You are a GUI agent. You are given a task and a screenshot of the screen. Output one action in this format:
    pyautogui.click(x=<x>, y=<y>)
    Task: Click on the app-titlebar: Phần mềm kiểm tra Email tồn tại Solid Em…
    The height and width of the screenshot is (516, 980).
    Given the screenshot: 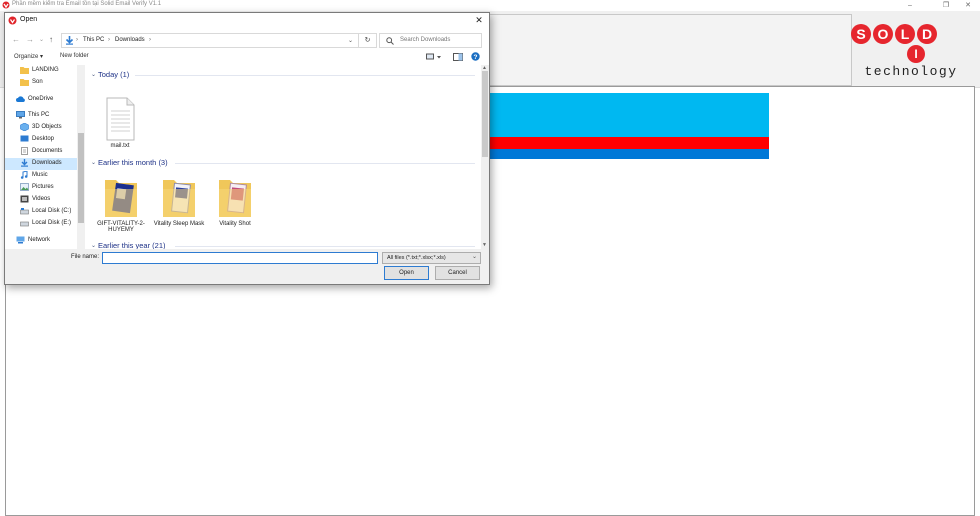 What is the action you would take?
    pyautogui.click(x=490, y=5)
    